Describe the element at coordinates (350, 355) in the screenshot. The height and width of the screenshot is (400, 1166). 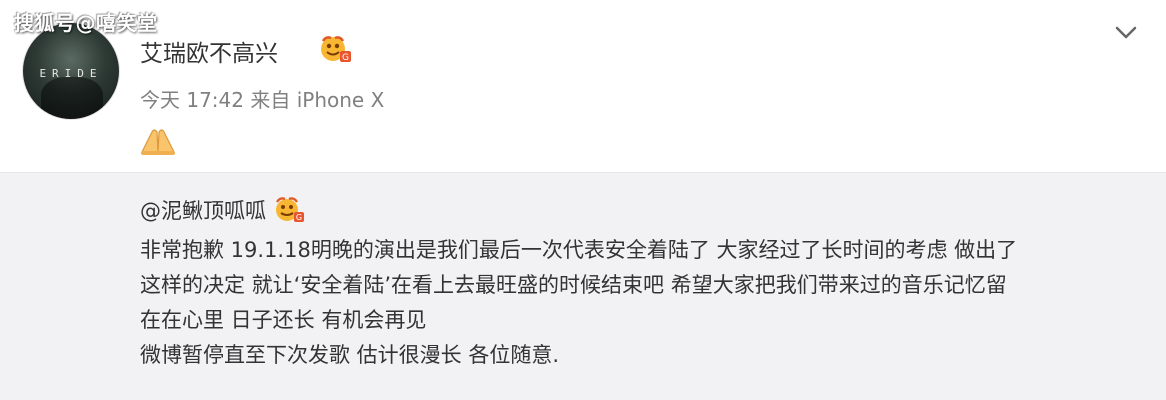
I see `repost-line-4: 微博暂停直至下次发歌 估计很漫长 各位随意.` at that location.